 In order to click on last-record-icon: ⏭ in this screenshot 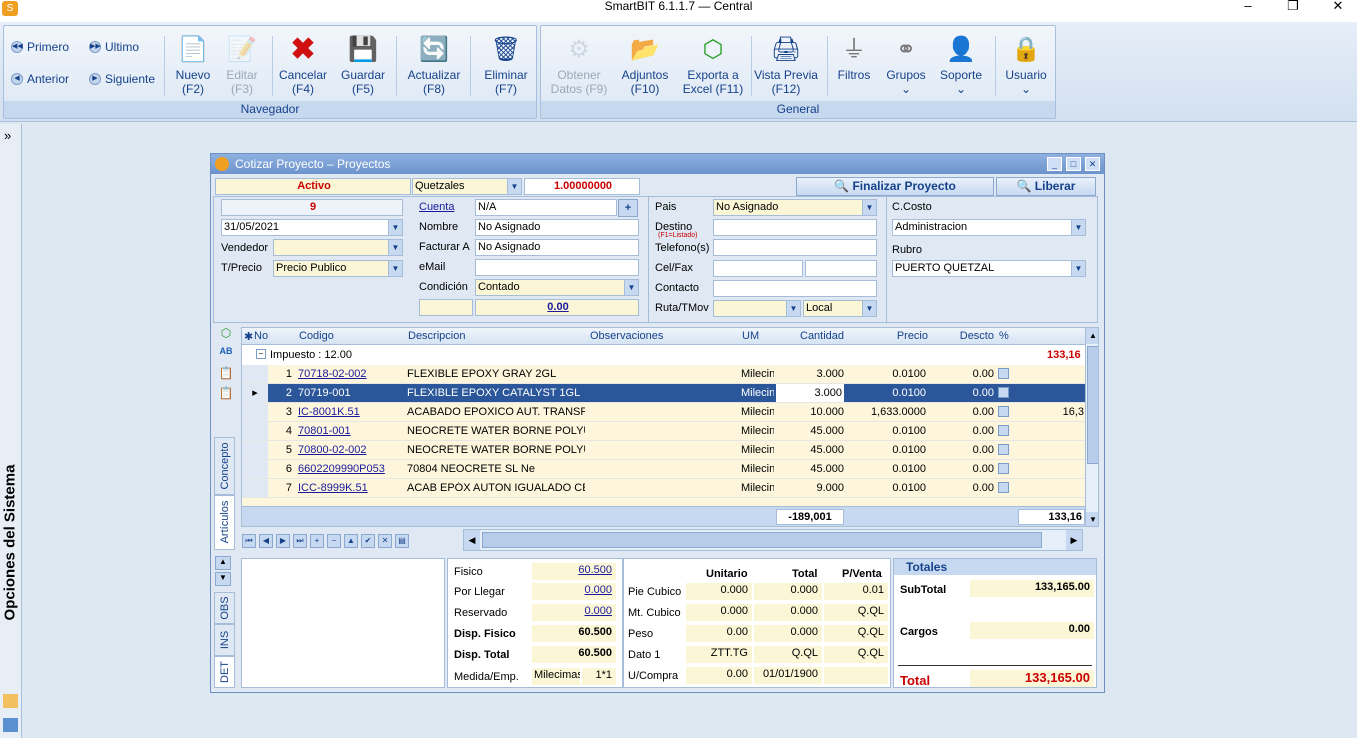, I will do `click(300, 541)`.